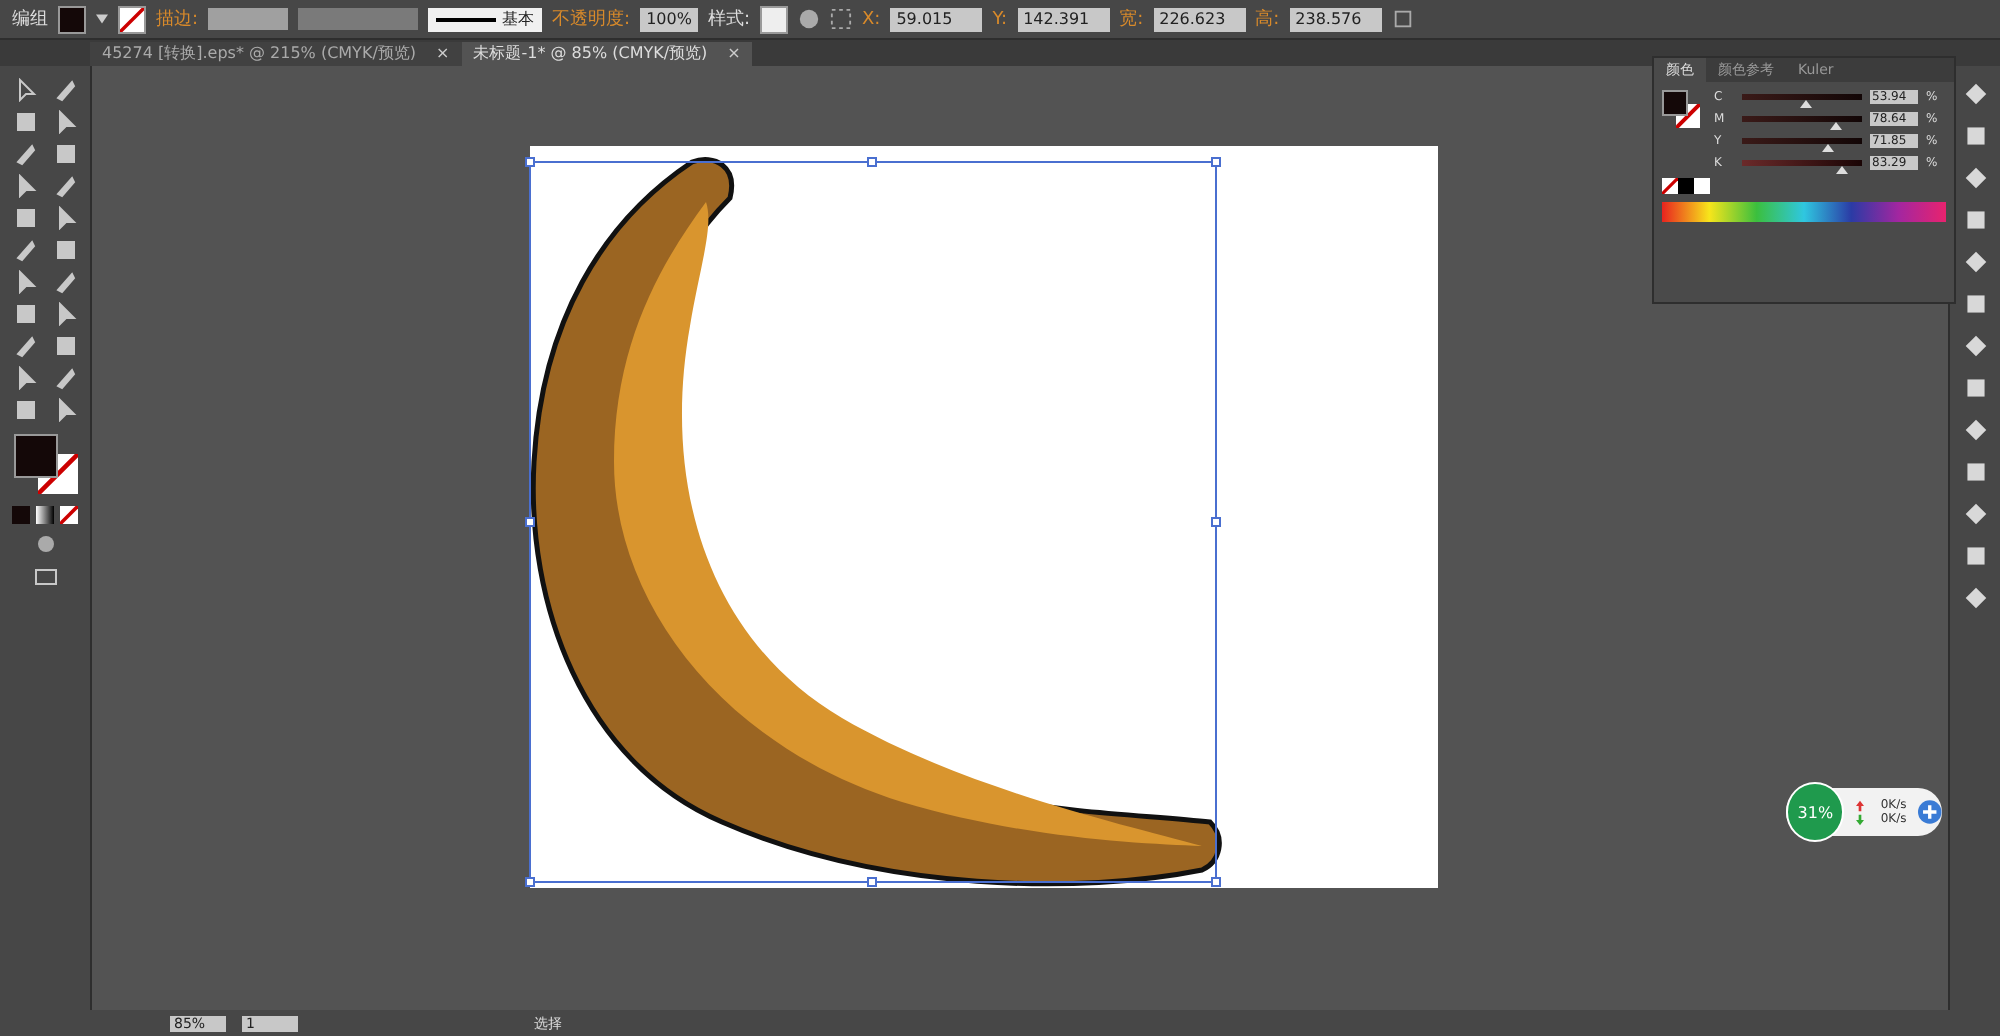 This screenshot has width=2000, height=1036. Describe the element at coordinates (669, 19) in the screenshot. I see `opacity-field: 100%` at that location.